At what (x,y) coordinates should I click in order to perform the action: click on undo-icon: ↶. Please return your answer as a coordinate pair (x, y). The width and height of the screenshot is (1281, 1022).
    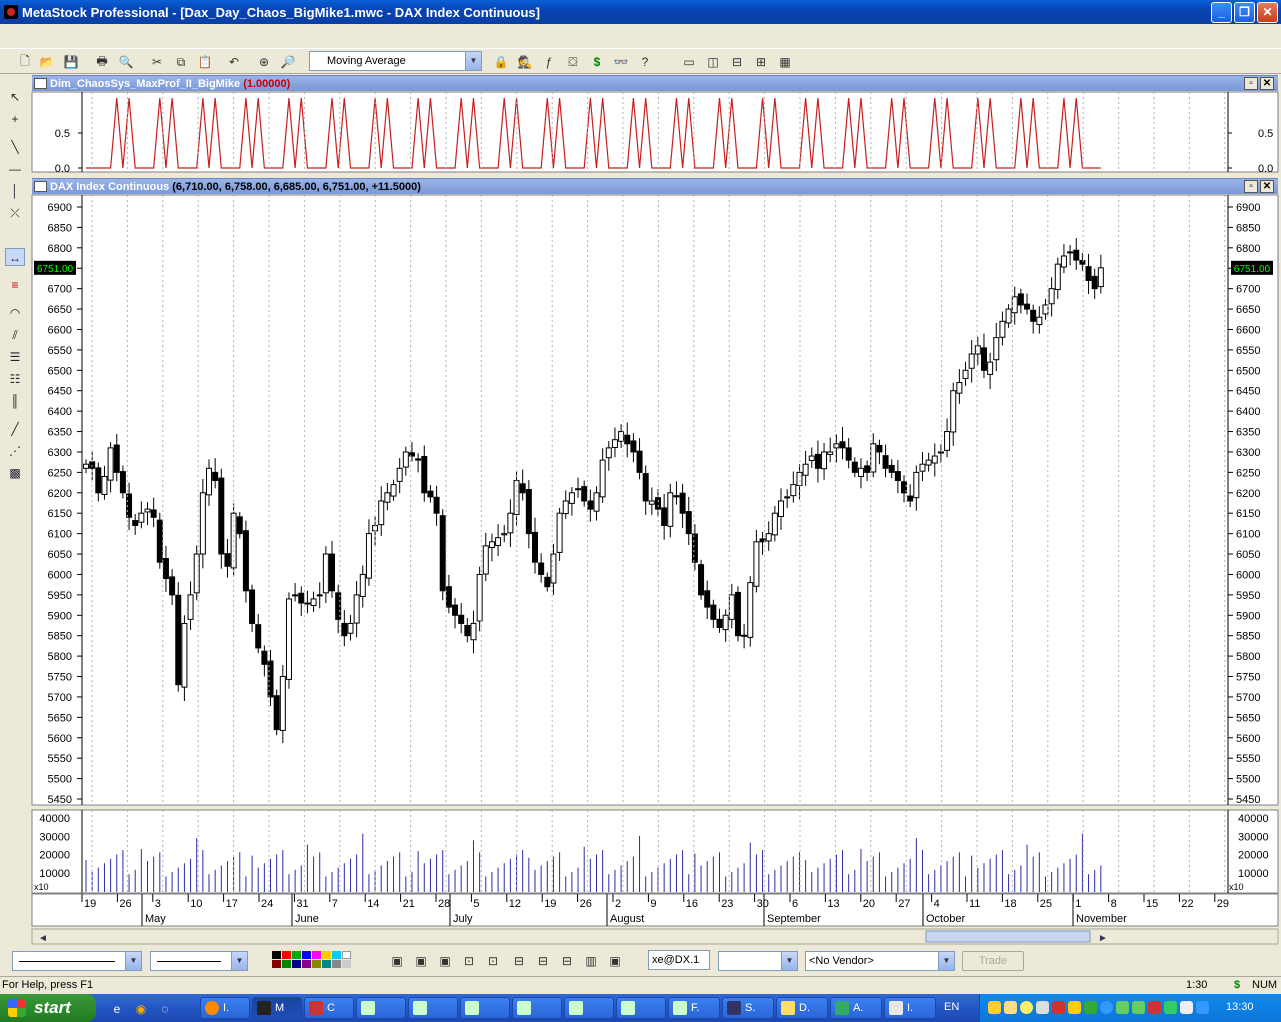
    Looking at the image, I should click on (234, 62).